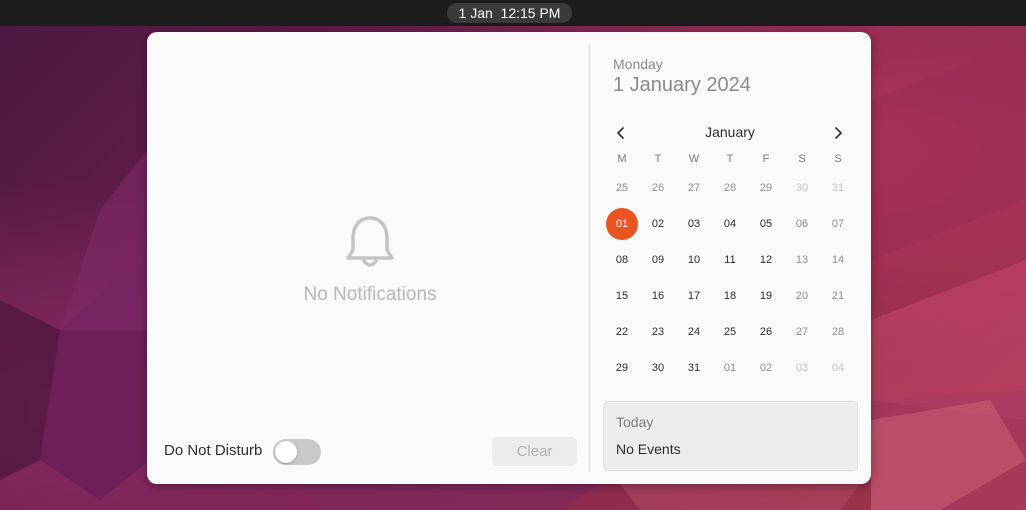  What do you see at coordinates (730, 260) in the screenshot?
I see `calendar-day: 11` at bounding box center [730, 260].